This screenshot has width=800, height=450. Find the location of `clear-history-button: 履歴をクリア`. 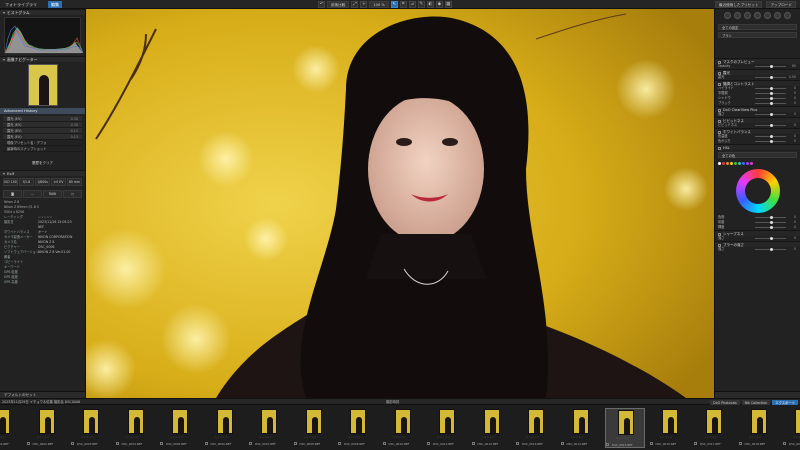

clear-history-button: 履歴をクリア is located at coordinates (43, 163).